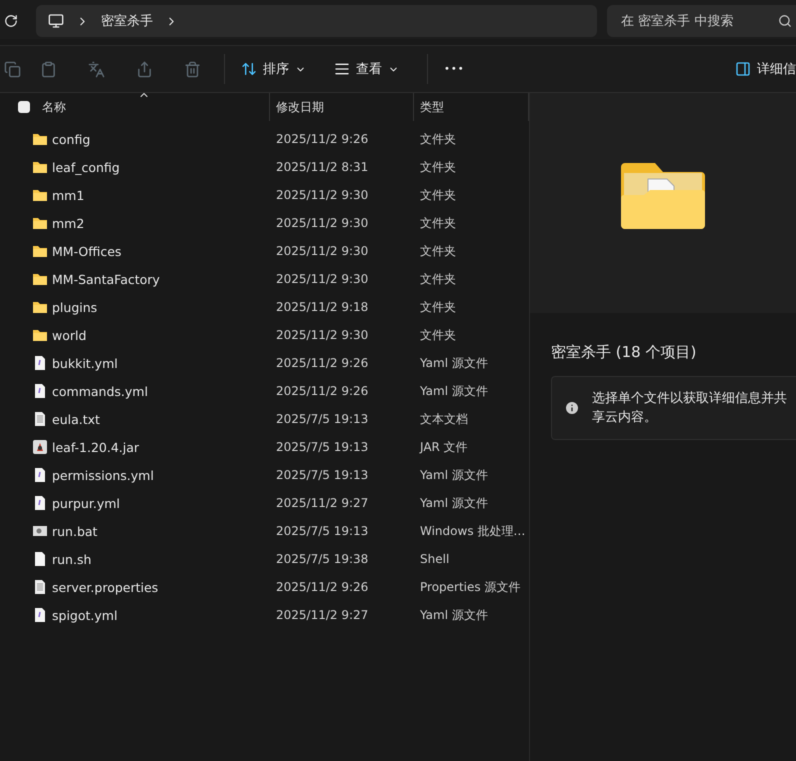 The height and width of the screenshot is (761, 796). I want to click on type-cell-text: Properties 源文件, so click(470, 587).